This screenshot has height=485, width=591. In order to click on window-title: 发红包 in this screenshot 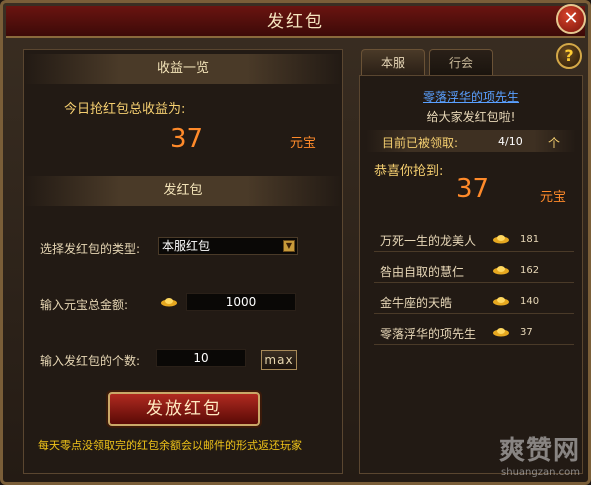, I will do `click(295, 22)`.